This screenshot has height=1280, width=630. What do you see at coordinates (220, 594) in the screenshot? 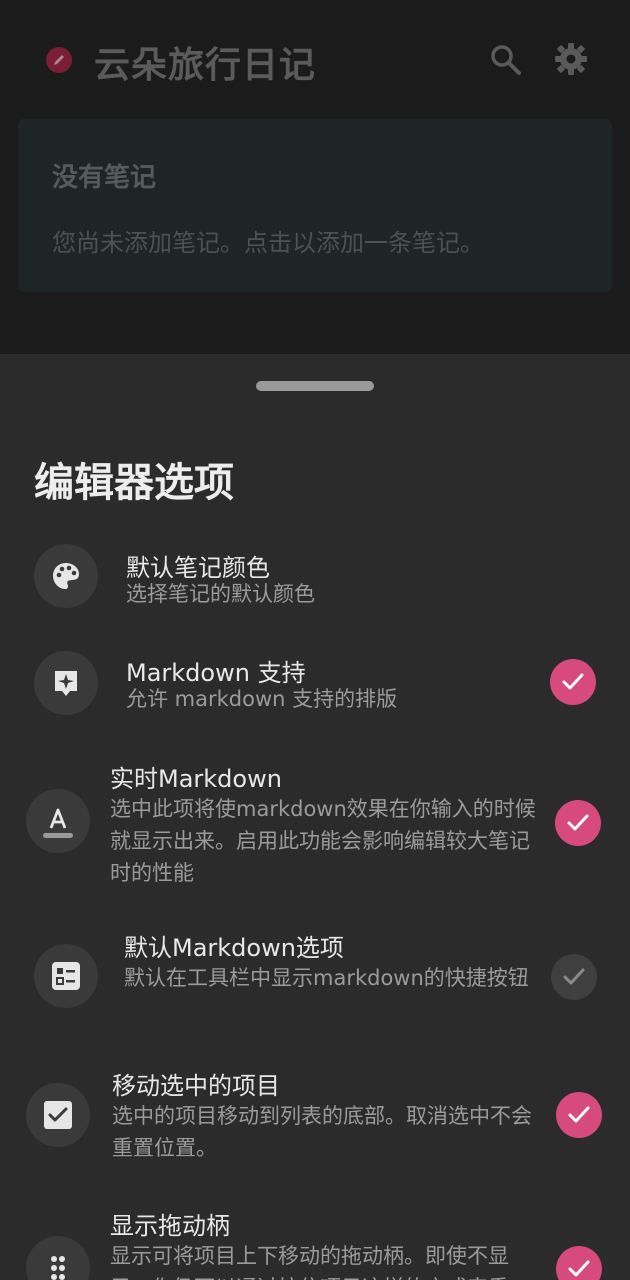
I see `option-subtitle: 选择笔记的默认颜色` at bounding box center [220, 594].